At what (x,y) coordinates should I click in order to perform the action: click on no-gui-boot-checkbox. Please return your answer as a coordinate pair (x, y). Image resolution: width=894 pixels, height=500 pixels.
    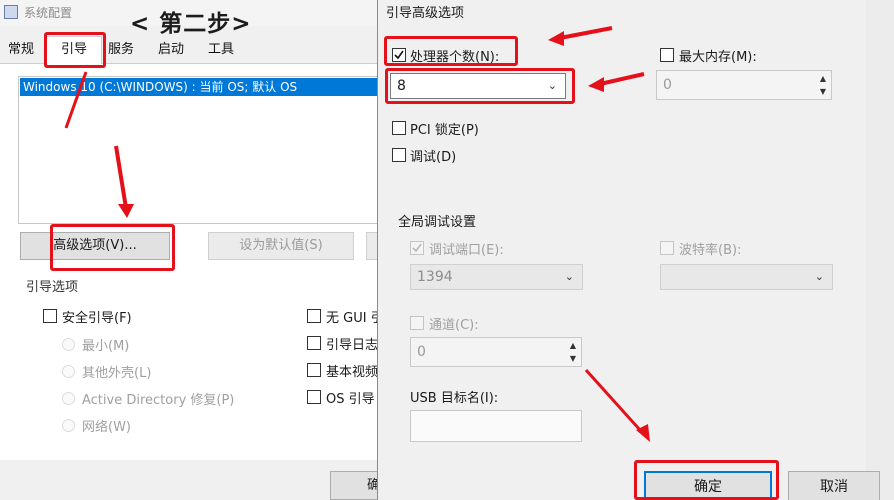
    Looking at the image, I should click on (314, 316).